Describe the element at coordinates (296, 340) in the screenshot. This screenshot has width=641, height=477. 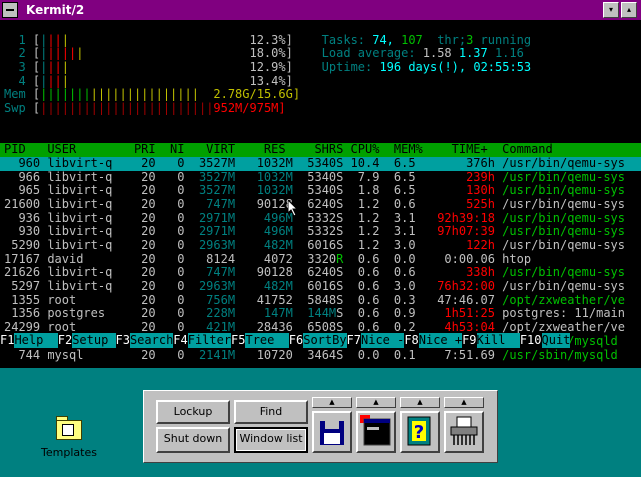
I see `fkey-f6: F6` at that location.